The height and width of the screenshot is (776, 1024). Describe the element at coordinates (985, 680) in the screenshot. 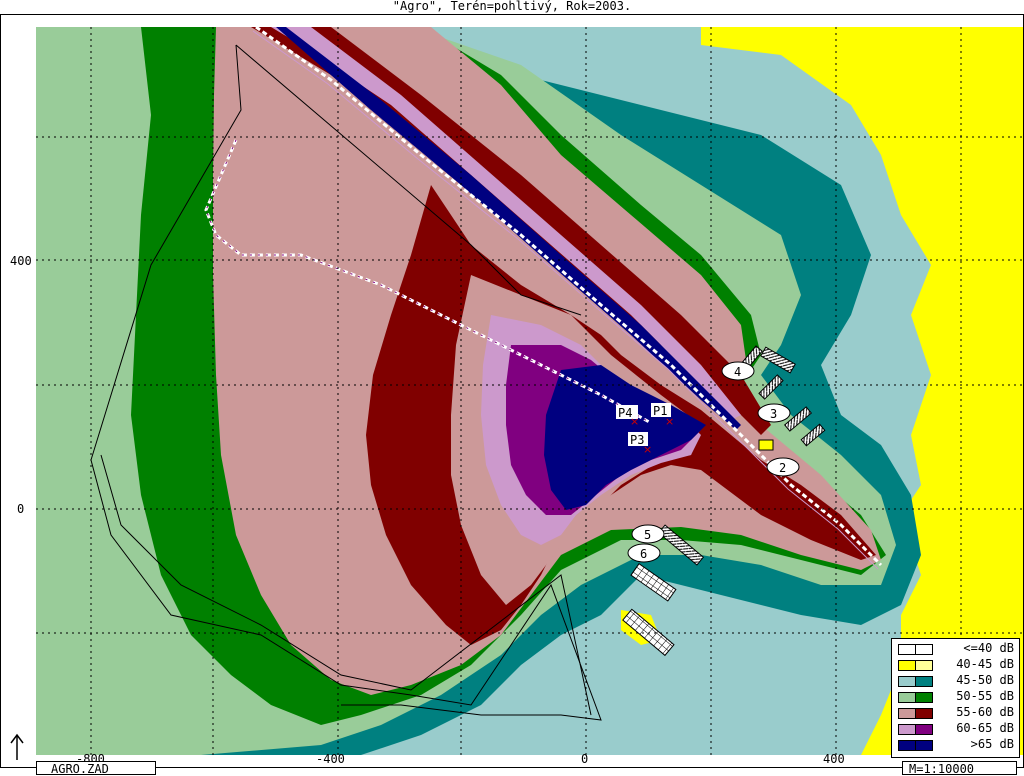

I see `legend-label: 45-50 dB` at that location.